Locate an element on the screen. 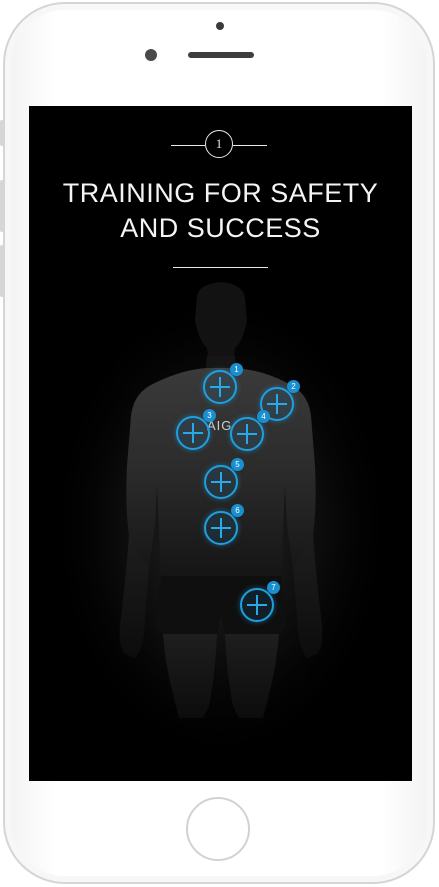 This screenshot has width=439, height=887. mute-switch is located at coordinates (2, 133).